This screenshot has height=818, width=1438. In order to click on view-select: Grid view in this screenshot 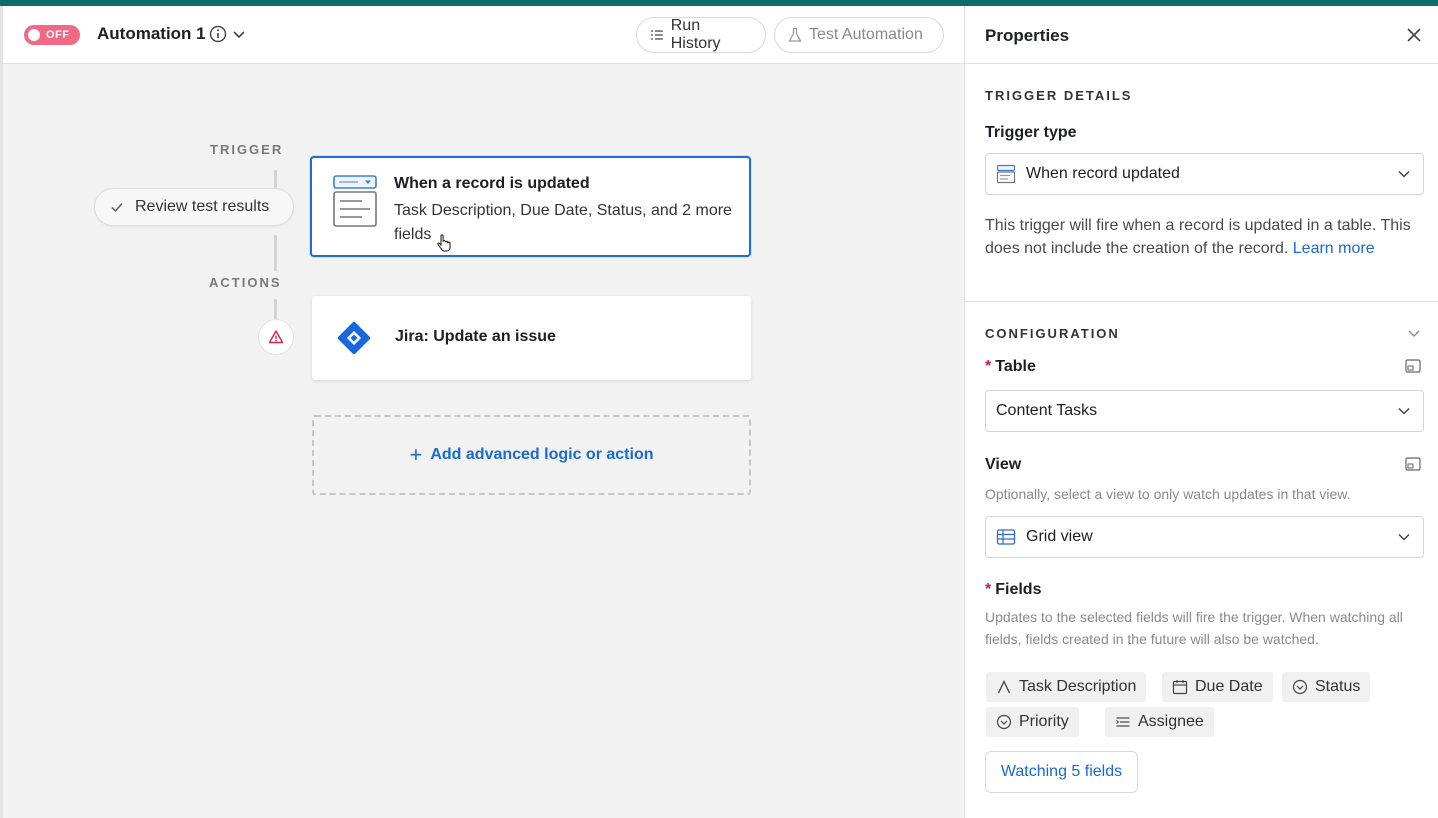, I will do `click(1204, 537)`.